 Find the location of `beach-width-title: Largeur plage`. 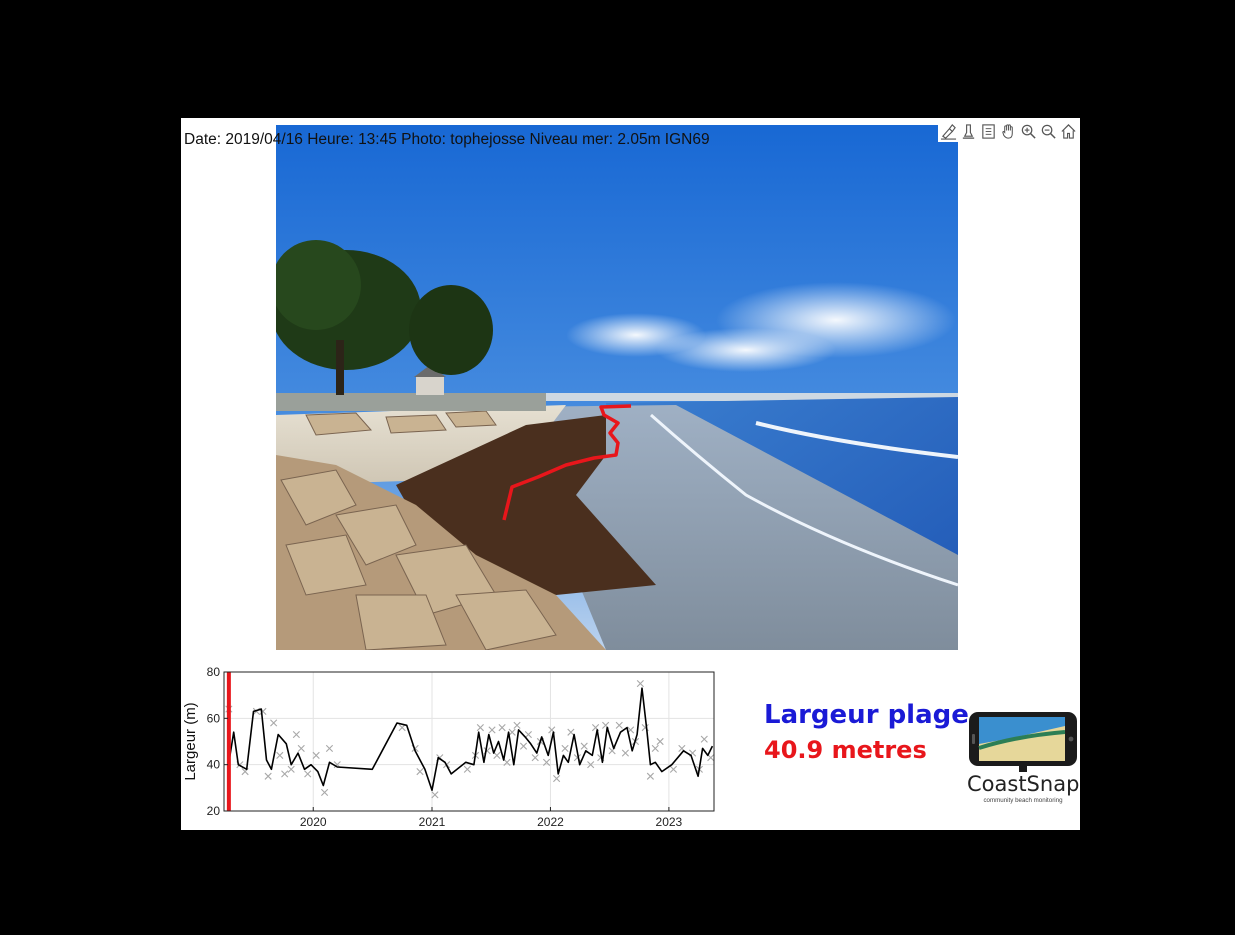

beach-width-title: Largeur plage is located at coordinates (866, 715).